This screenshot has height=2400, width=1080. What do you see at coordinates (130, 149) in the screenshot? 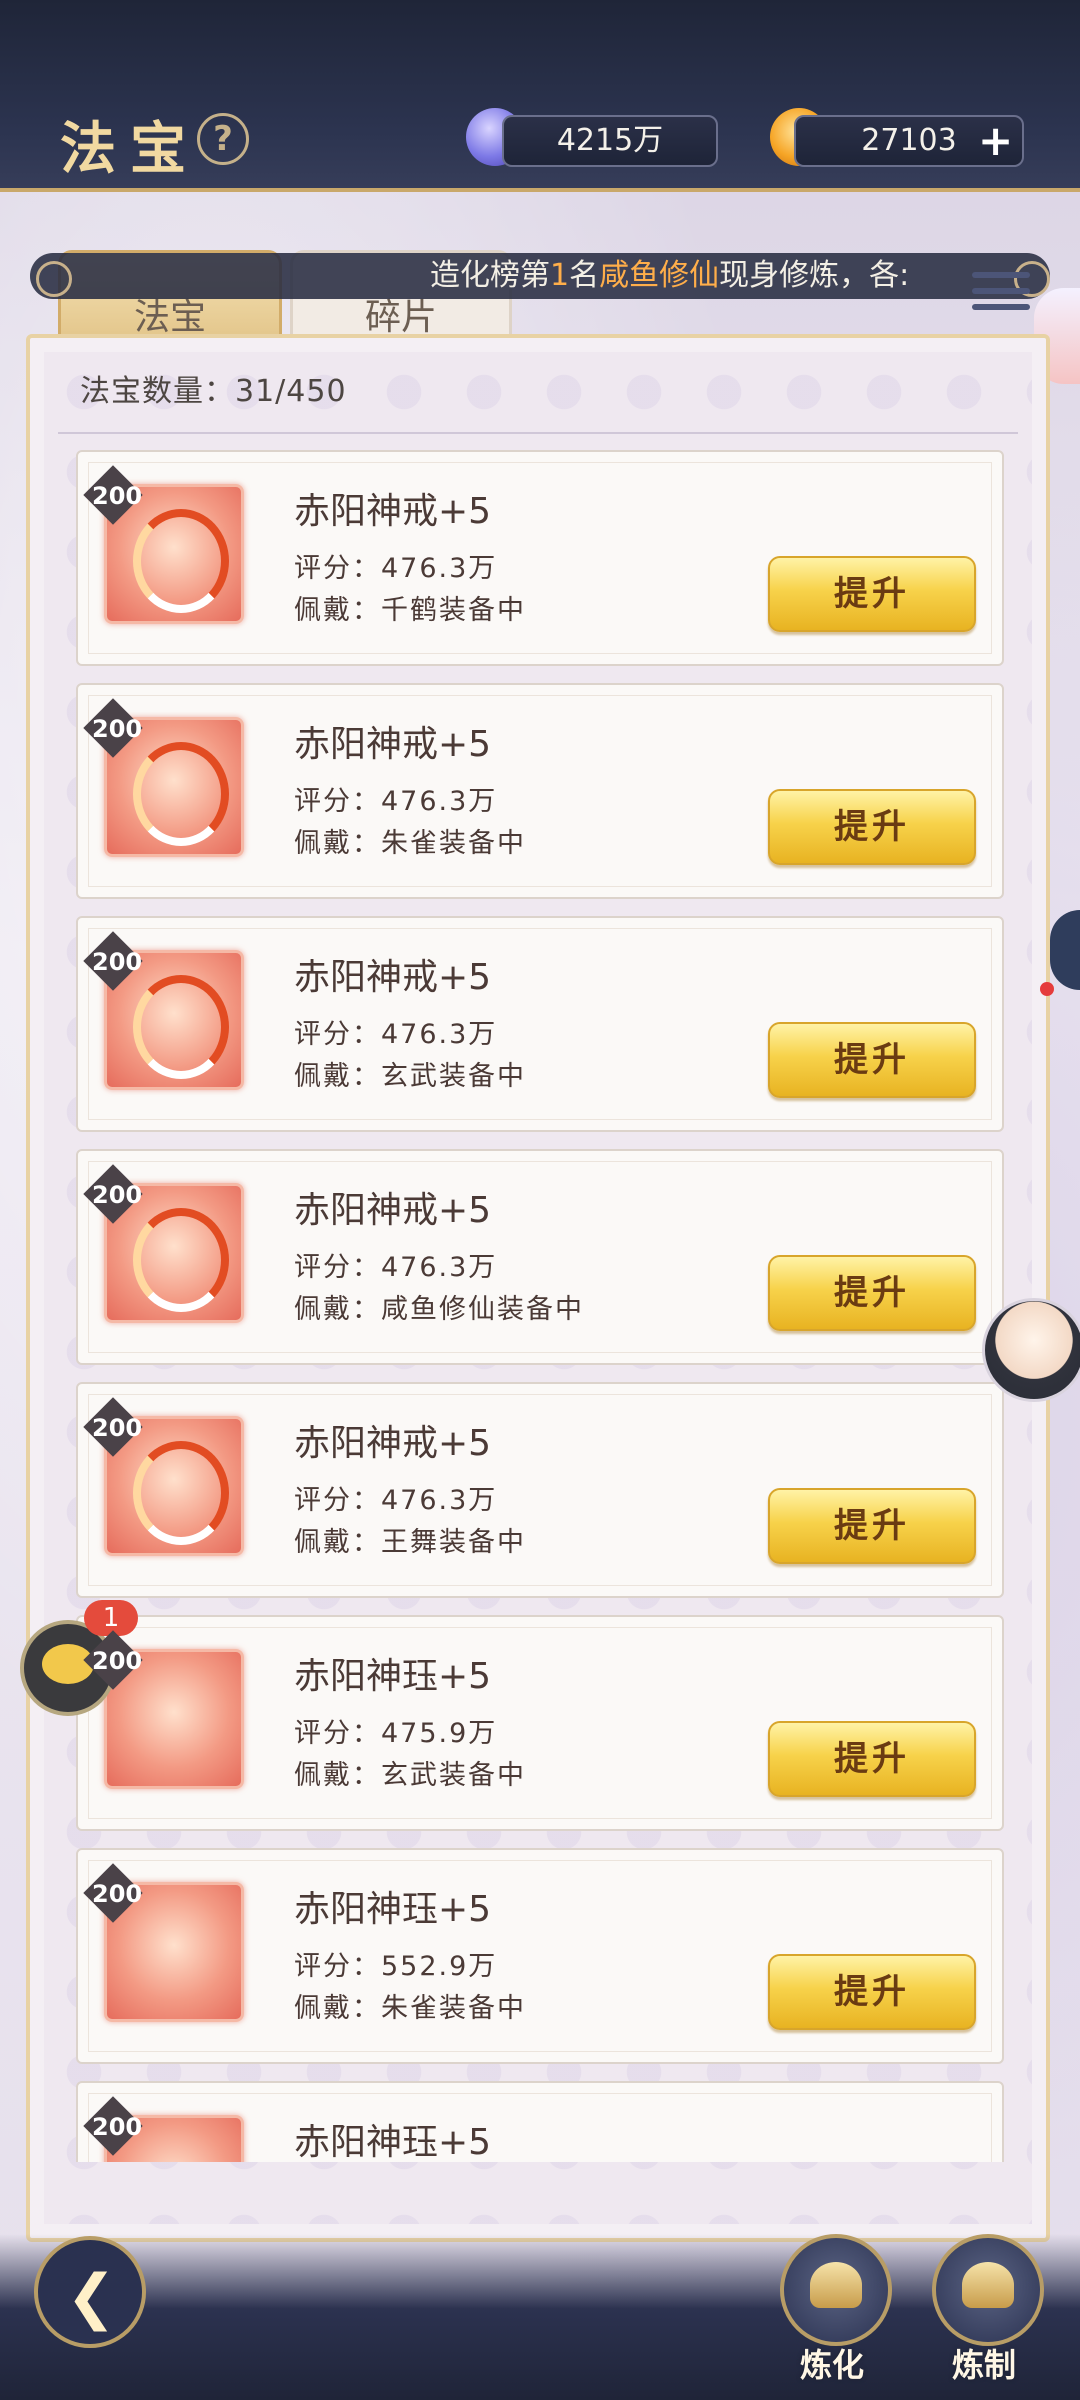
I see `page-title: 法宝` at bounding box center [130, 149].